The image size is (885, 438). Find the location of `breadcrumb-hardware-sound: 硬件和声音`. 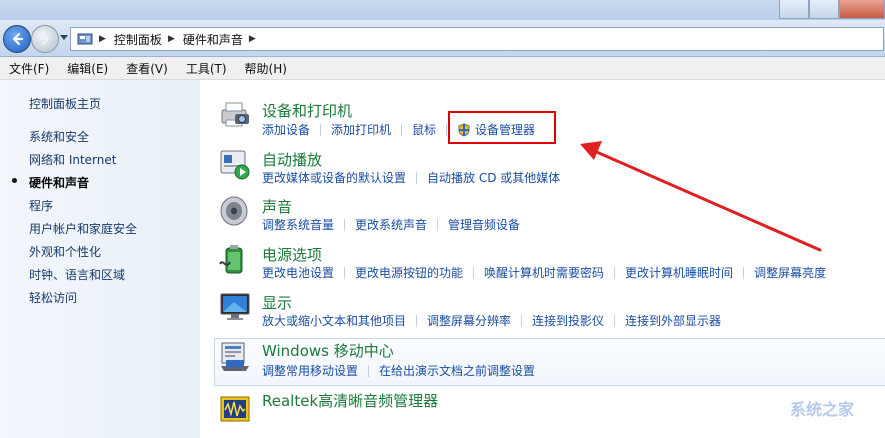

breadcrumb-hardware-sound: 硬件和声音 is located at coordinates (213, 39).